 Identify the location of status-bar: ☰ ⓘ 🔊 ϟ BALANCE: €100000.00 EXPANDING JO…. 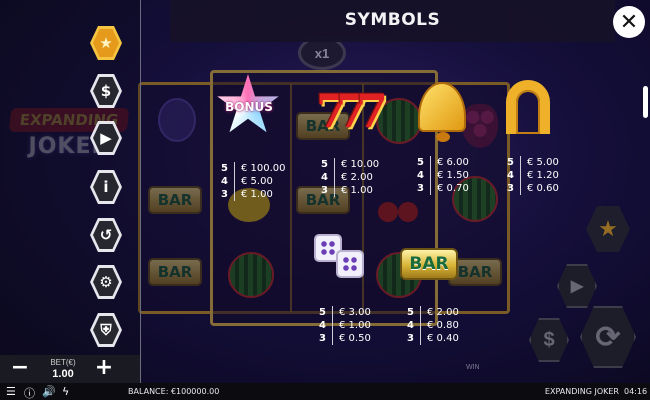
(325, 391).